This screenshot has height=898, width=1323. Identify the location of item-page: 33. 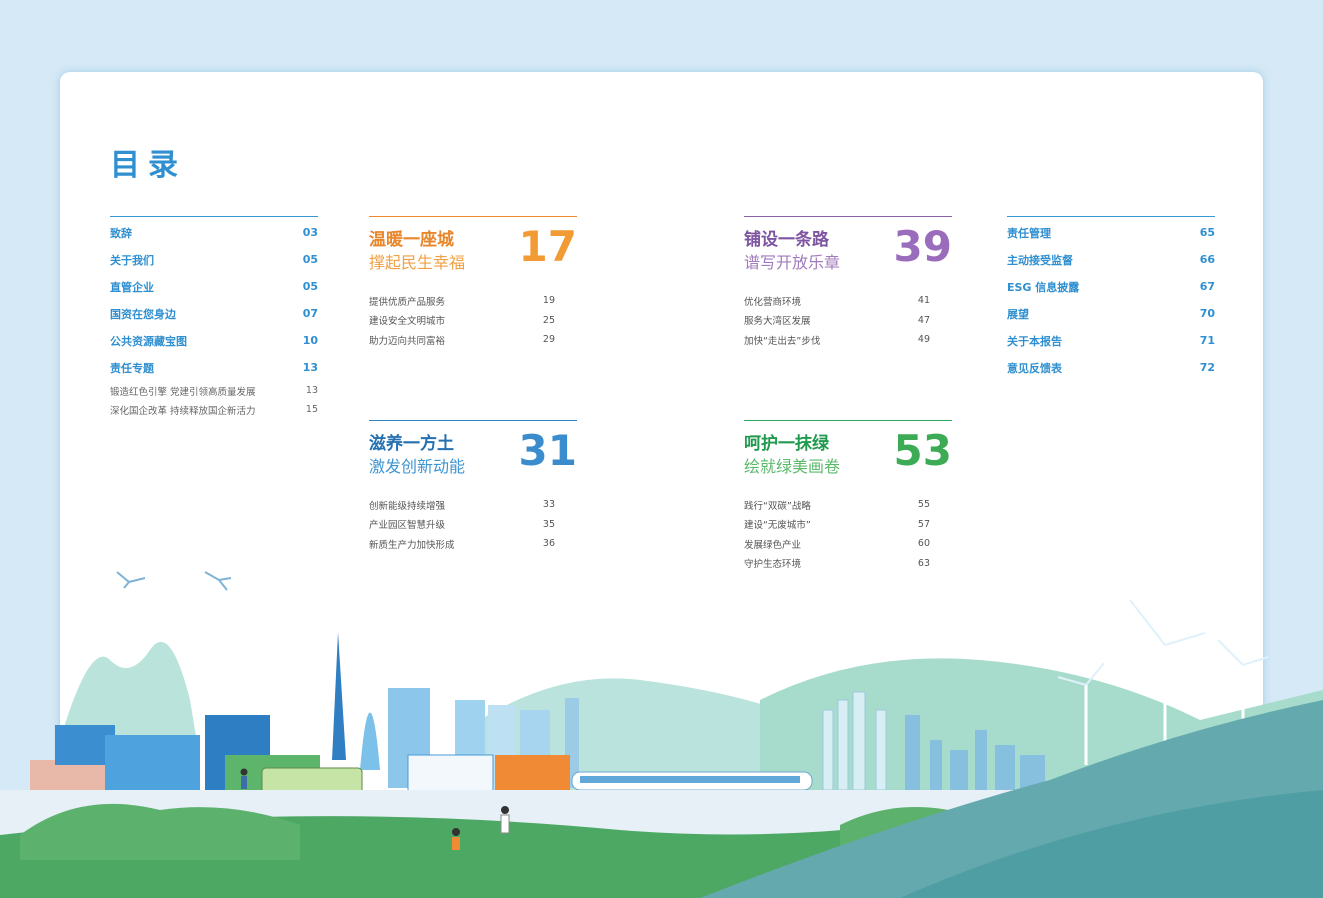
(548, 505).